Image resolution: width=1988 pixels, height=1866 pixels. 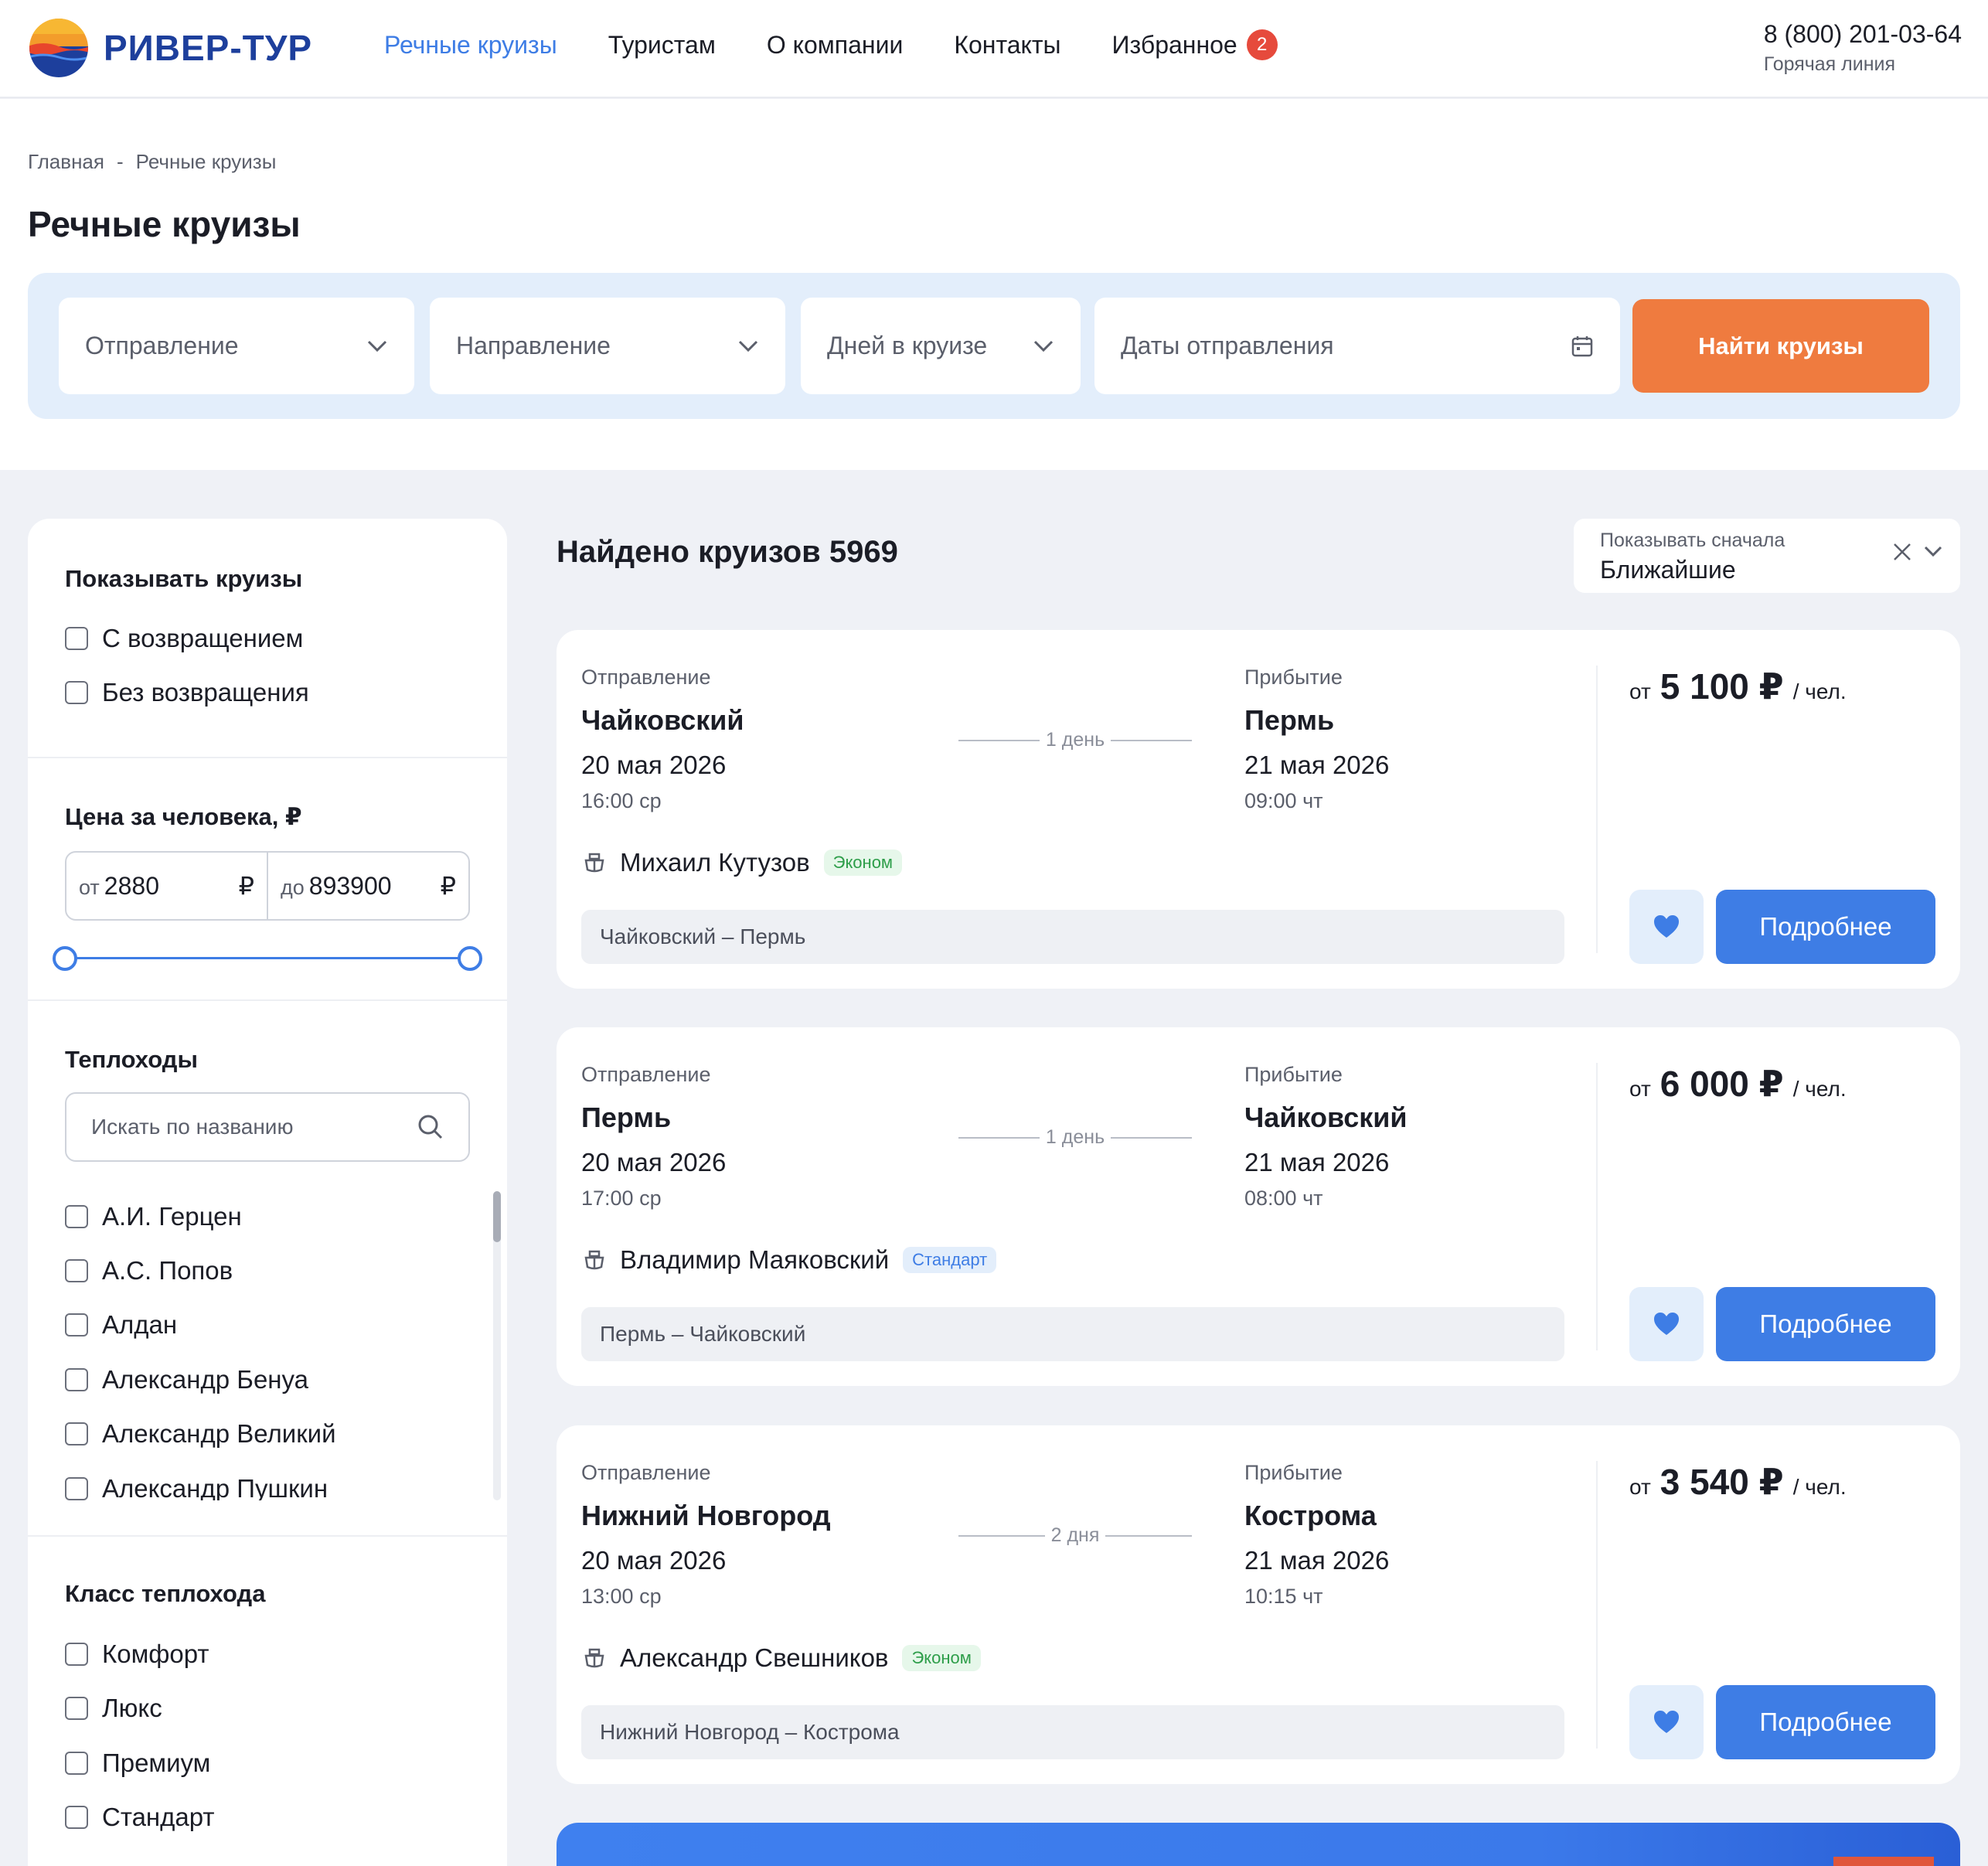 What do you see at coordinates (941, 346) in the screenshot?
I see `days-select: Дней в круизе` at bounding box center [941, 346].